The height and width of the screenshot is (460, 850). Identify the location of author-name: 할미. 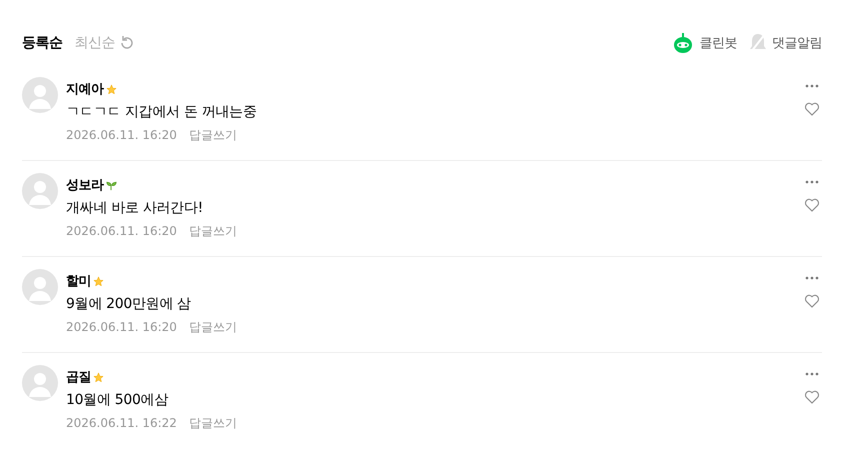
(78, 281).